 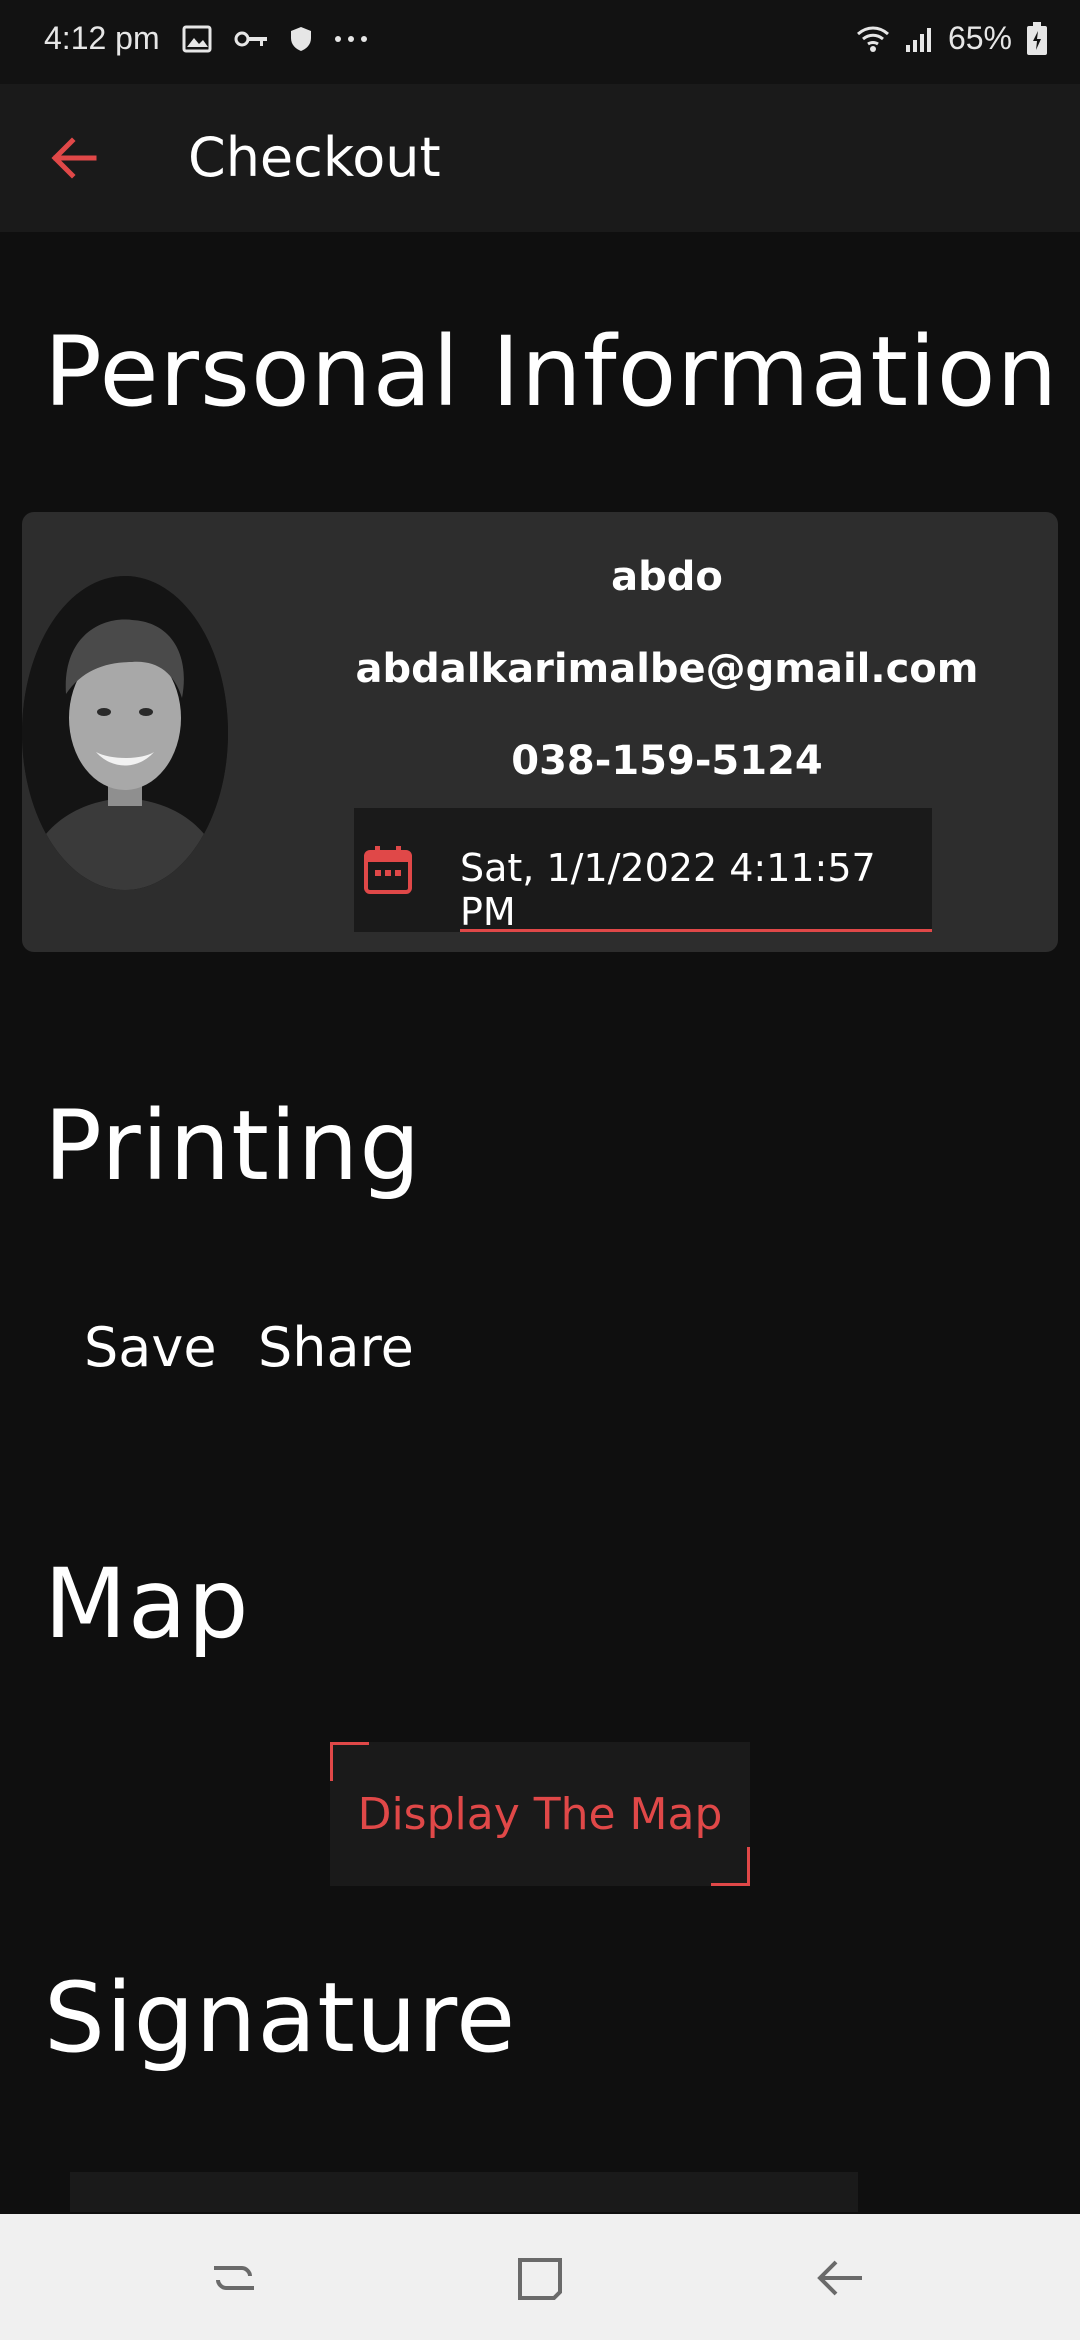 What do you see at coordinates (668, 890) in the screenshot?
I see `date-time-value: Sat, 1/1/2022 4:11:57 PM` at bounding box center [668, 890].